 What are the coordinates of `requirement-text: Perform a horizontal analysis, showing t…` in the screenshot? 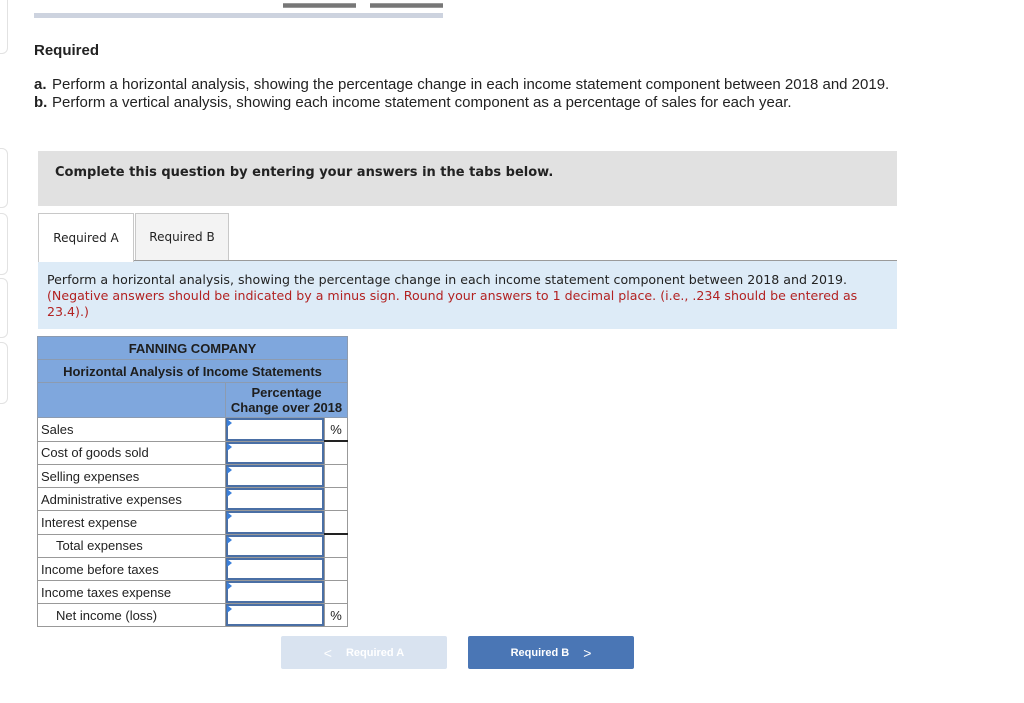 It's located at (471, 84).